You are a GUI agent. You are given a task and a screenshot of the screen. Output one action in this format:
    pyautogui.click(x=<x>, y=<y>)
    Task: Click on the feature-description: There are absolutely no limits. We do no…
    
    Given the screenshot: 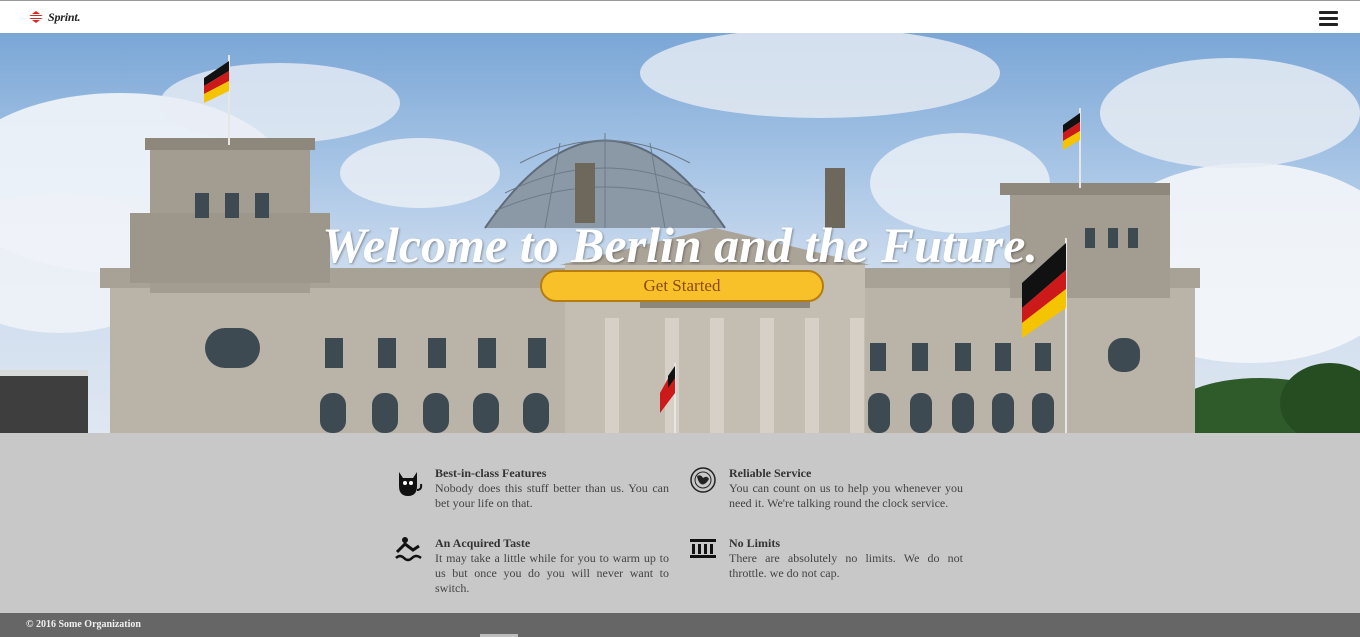 What is the action you would take?
    pyautogui.click(x=846, y=565)
    